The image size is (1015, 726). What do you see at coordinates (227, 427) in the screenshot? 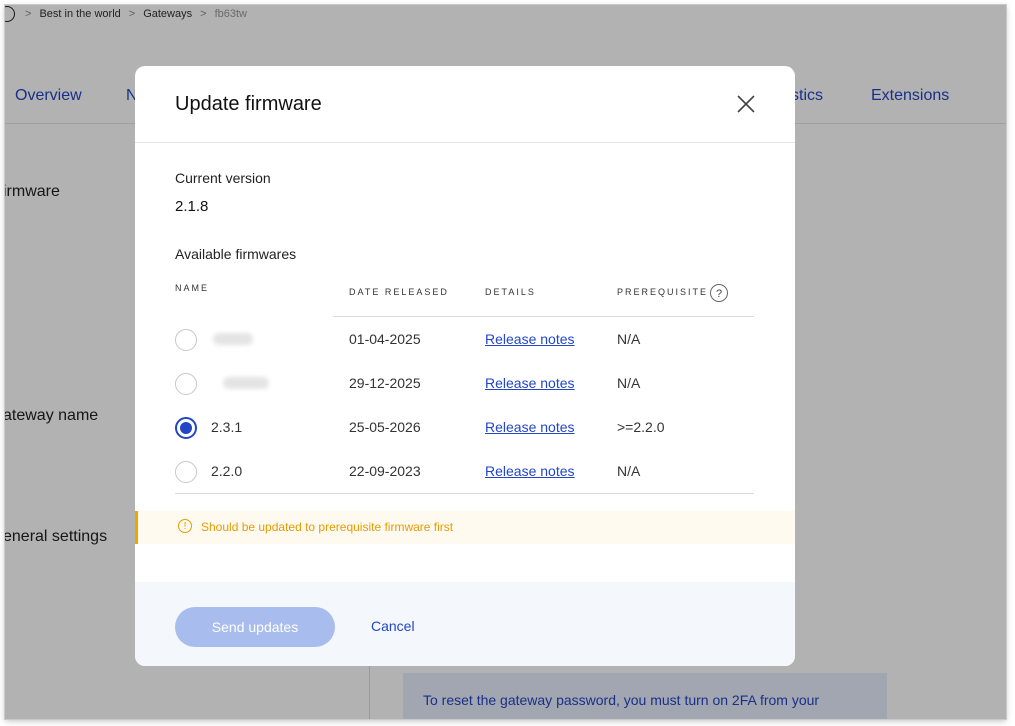
I see `firmware-name: 2.3.1` at bounding box center [227, 427].